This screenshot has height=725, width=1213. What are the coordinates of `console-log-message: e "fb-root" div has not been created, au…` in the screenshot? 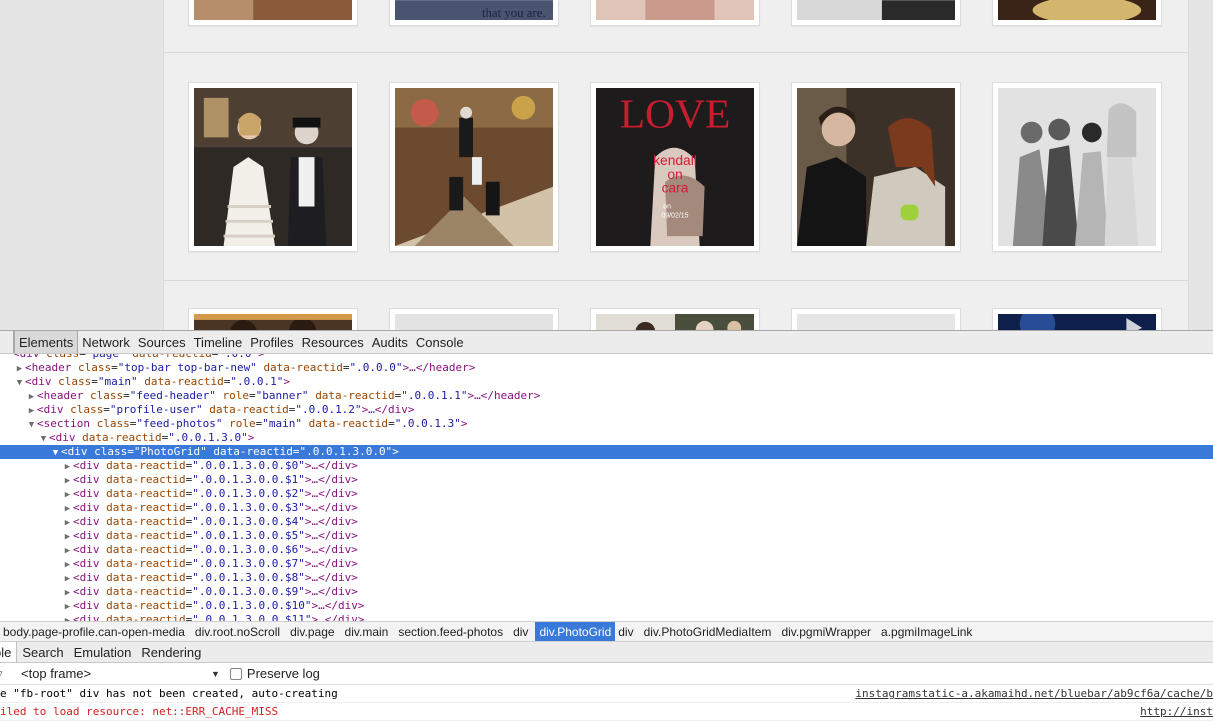 It's located at (606, 694).